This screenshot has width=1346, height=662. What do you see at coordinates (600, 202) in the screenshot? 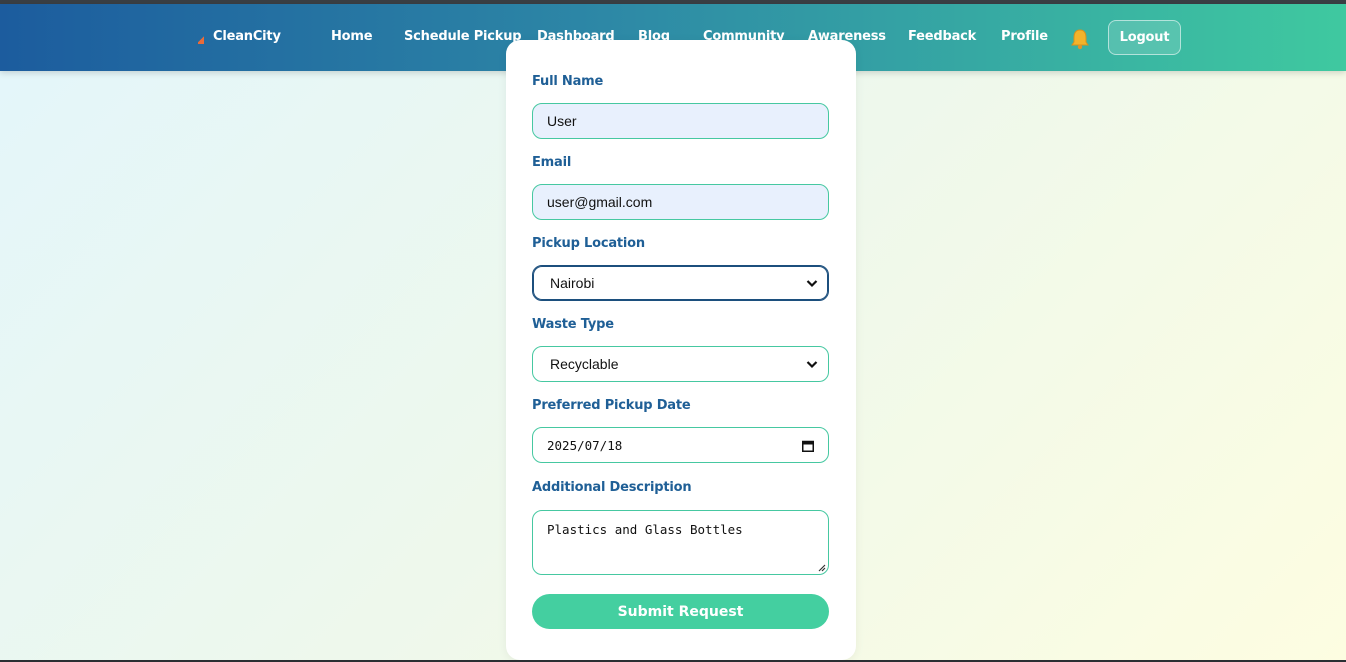
I see `email-value: user@gmail.com` at bounding box center [600, 202].